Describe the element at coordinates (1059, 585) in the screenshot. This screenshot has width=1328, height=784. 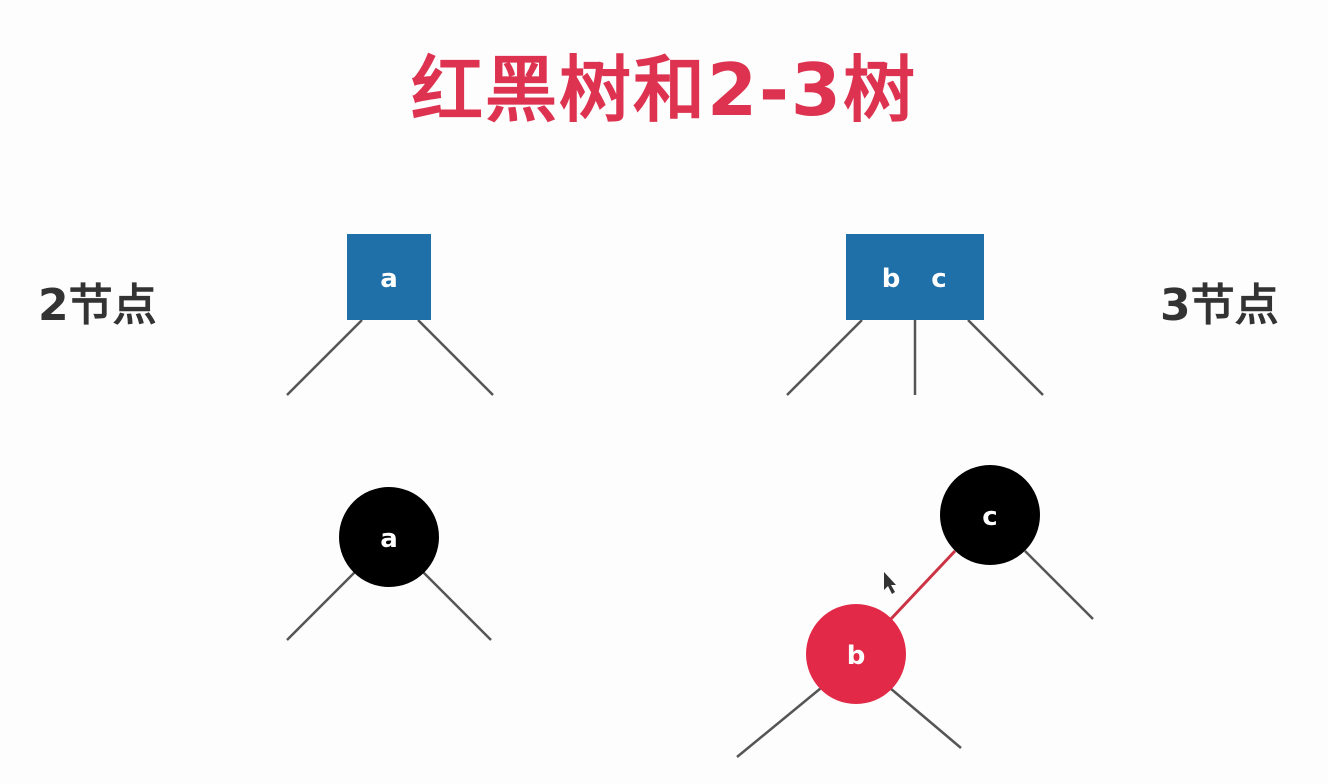
I see `rb-c-right-edge` at that location.